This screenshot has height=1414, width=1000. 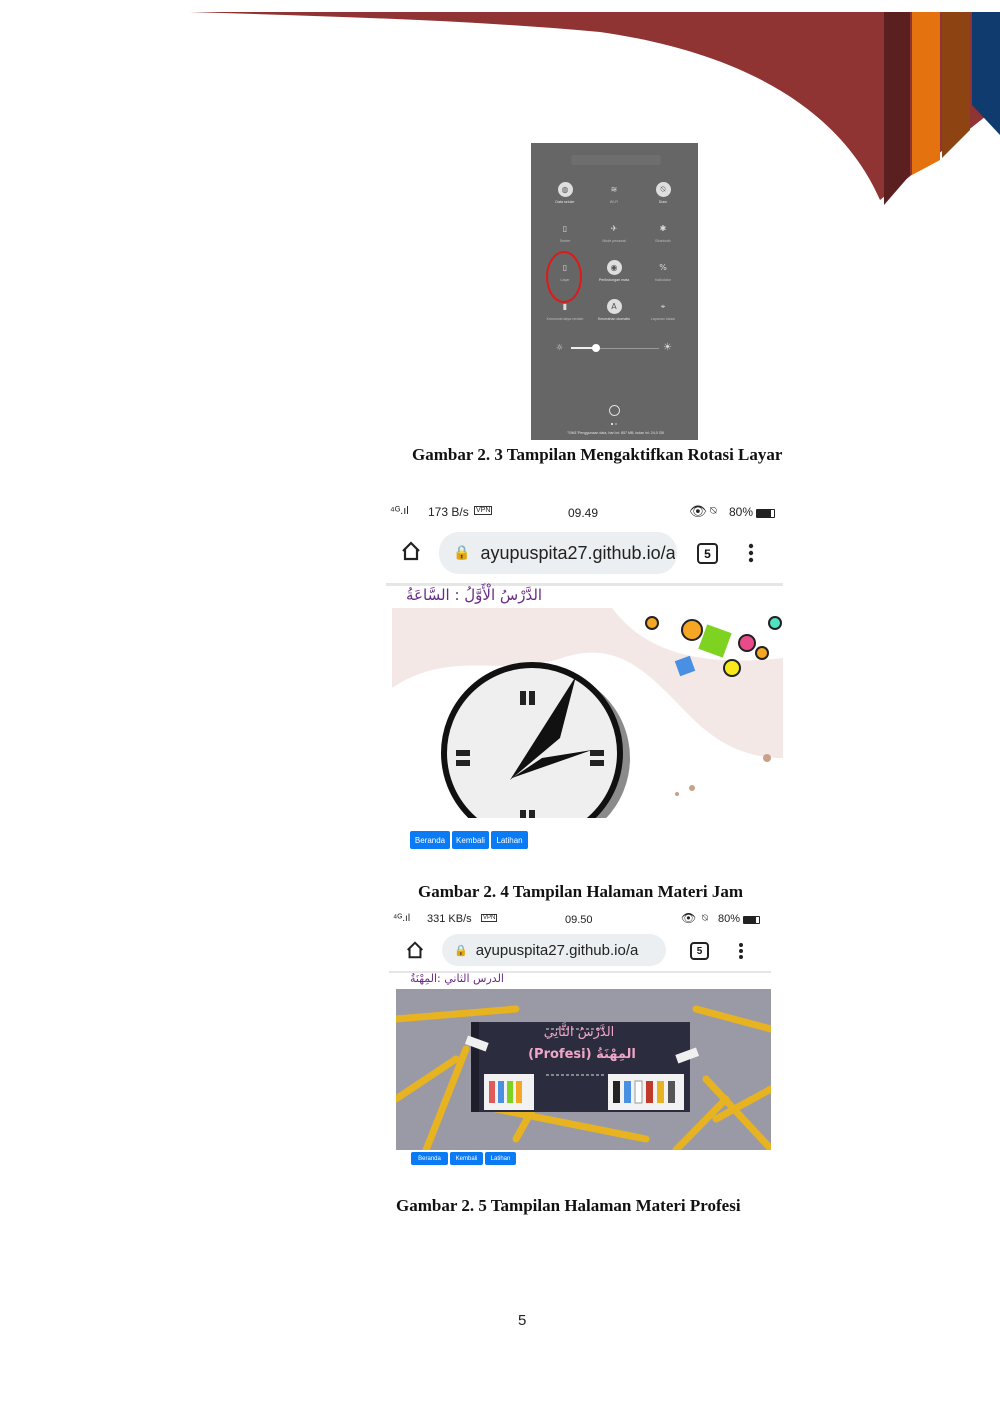 I want to click on stripe-brown, so click(x=956, y=85).